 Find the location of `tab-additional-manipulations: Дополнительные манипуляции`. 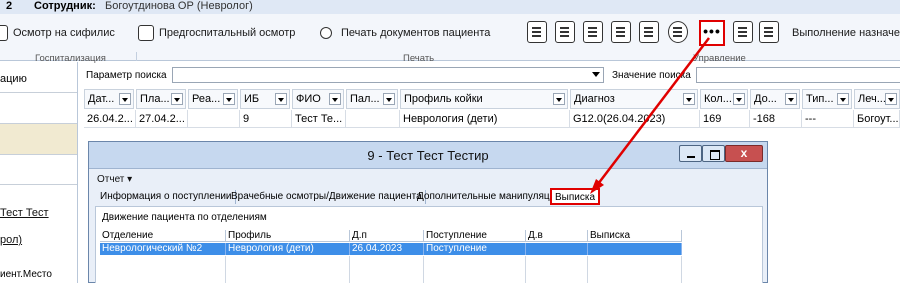

tab-additional-manipulations: Дополнительные манипуляции is located at coordinates (489, 197).